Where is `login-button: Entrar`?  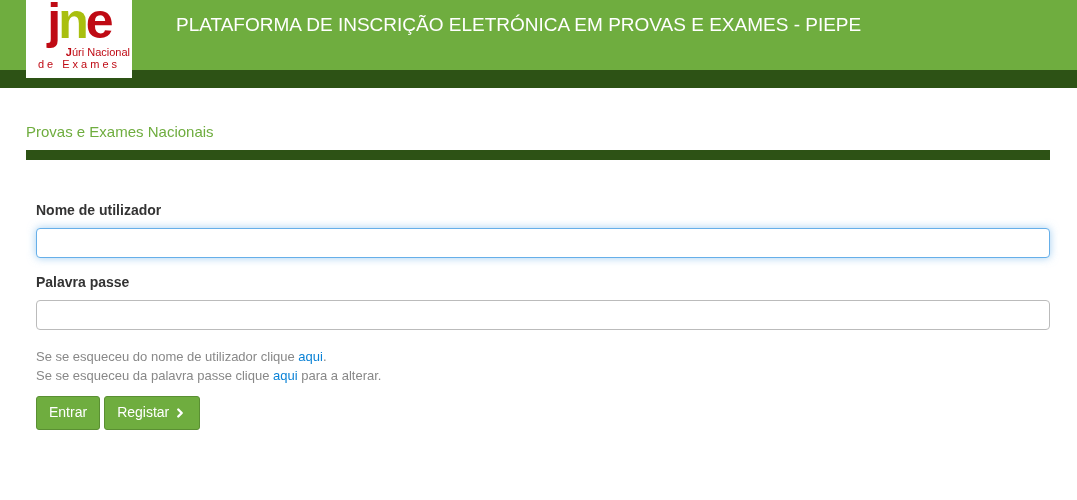 login-button: Entrar is located at coordinates (68, 412).